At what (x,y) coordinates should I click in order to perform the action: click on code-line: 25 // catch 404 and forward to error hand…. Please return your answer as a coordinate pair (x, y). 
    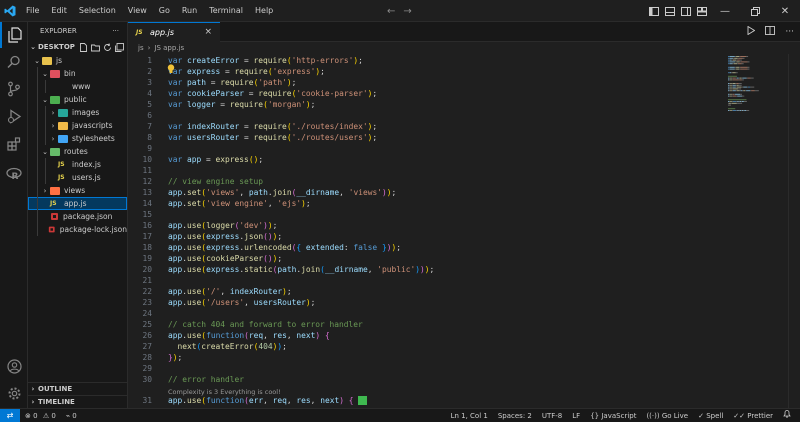
    Looking at the image, I should click on (428, 324).